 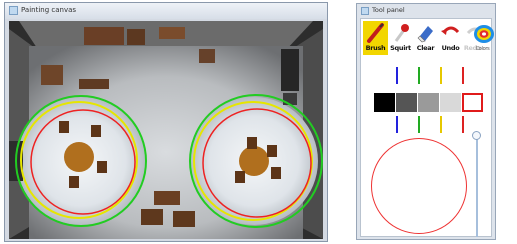 I want to click on swatch-black, so click(x=384, y=102).